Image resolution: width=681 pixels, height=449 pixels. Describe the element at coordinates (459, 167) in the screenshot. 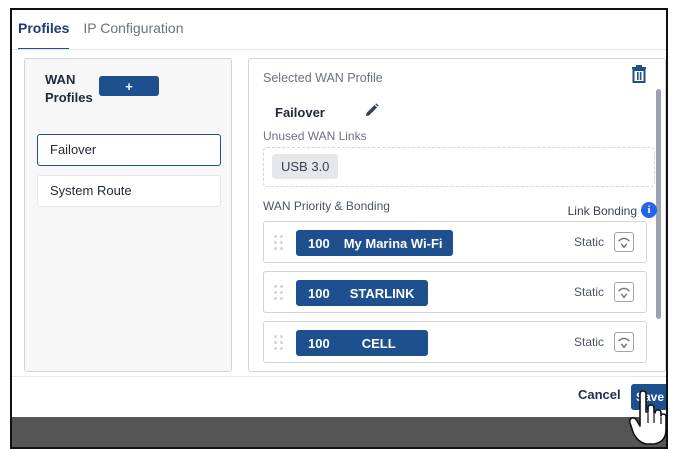

I see `unused-links-dropzone: USB 3.0` at that location.